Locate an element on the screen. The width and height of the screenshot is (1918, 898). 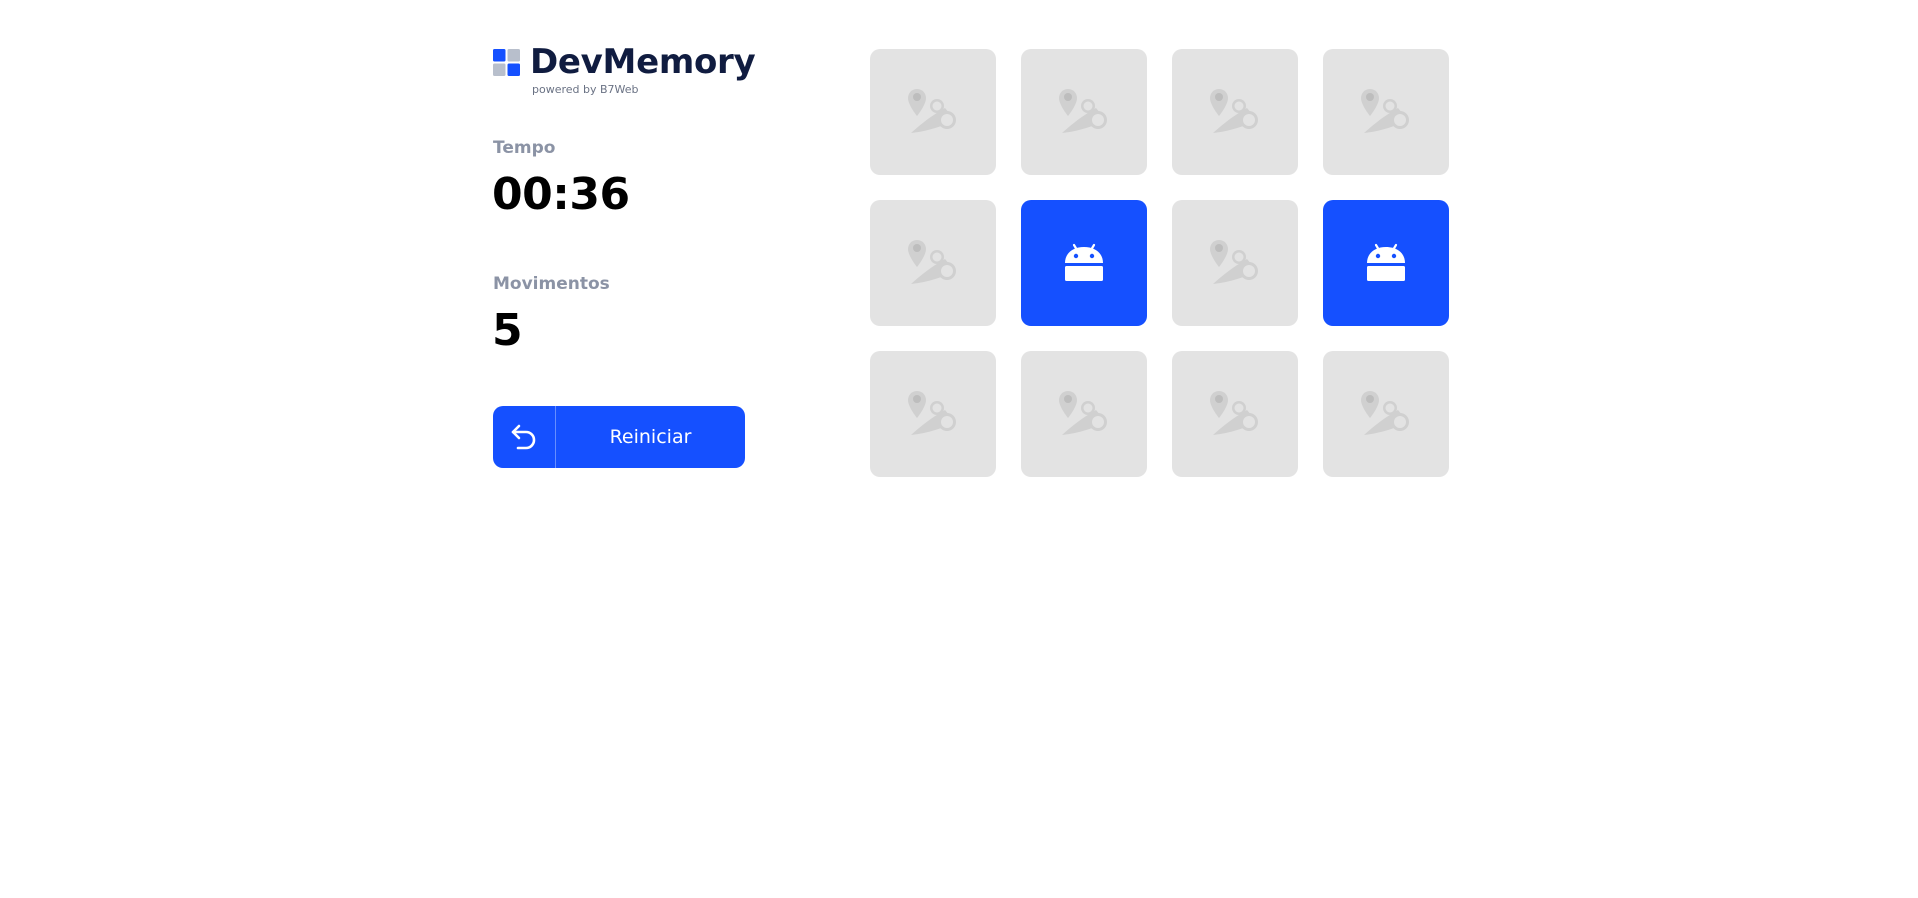
app-title: DevMemory is located at coordinates (643, 62).